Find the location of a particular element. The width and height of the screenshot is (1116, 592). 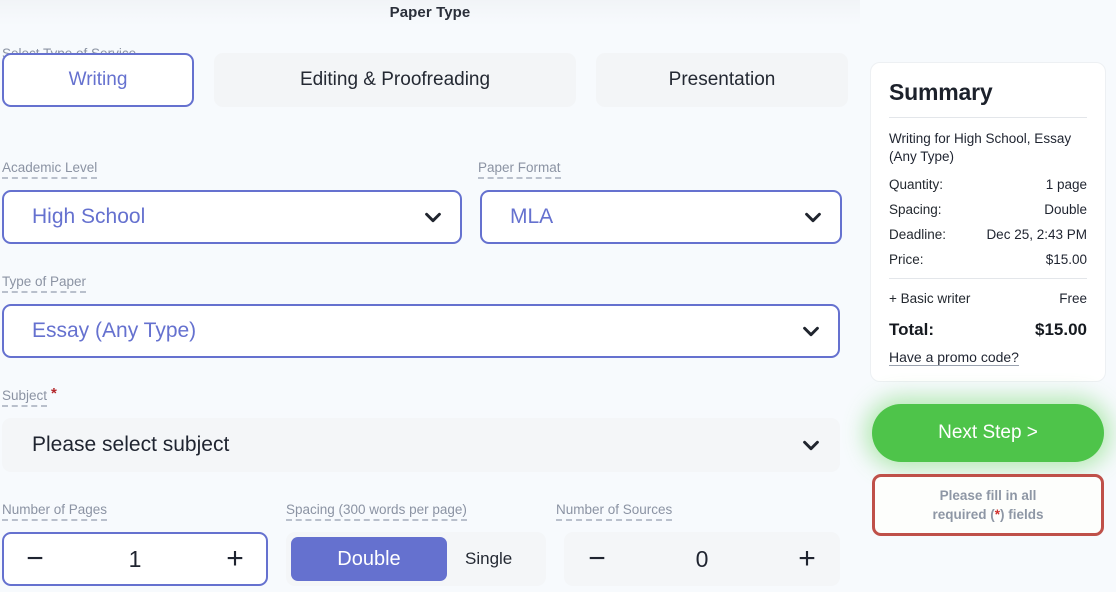

academic-level-label: Academic Level is located at coordinates (50, 169).